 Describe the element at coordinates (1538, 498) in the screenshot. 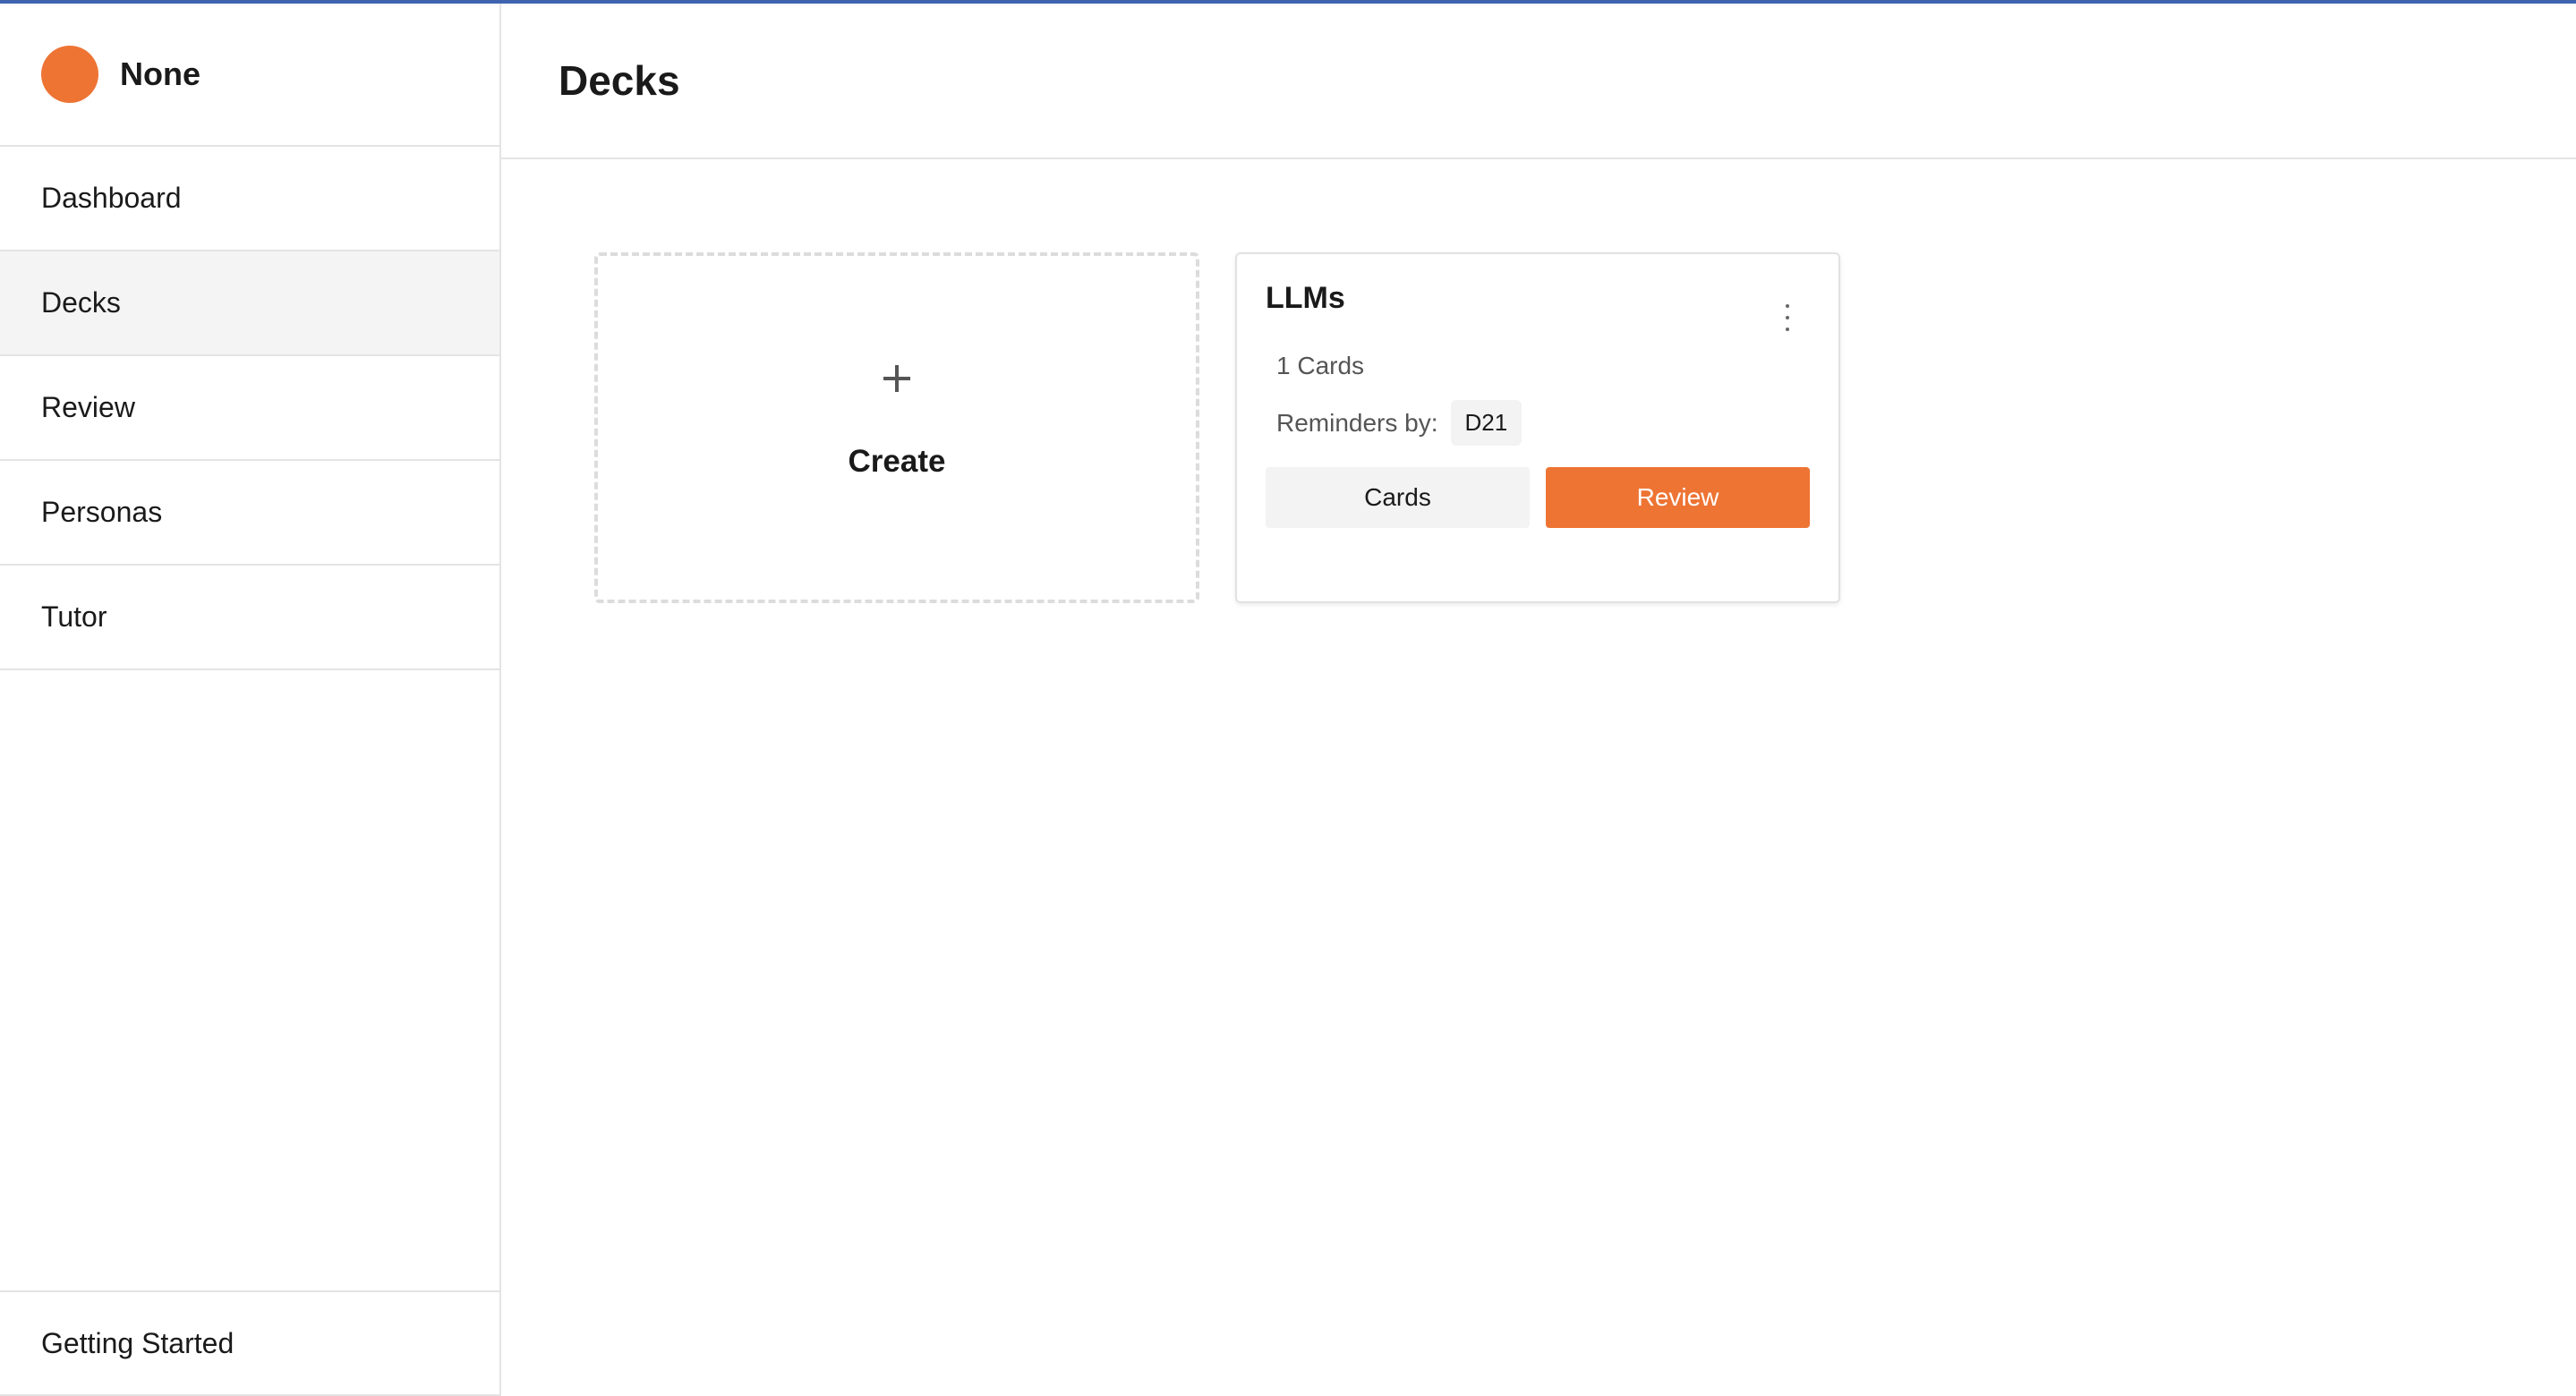

I see `deck-actions: Cards Review` at that location.